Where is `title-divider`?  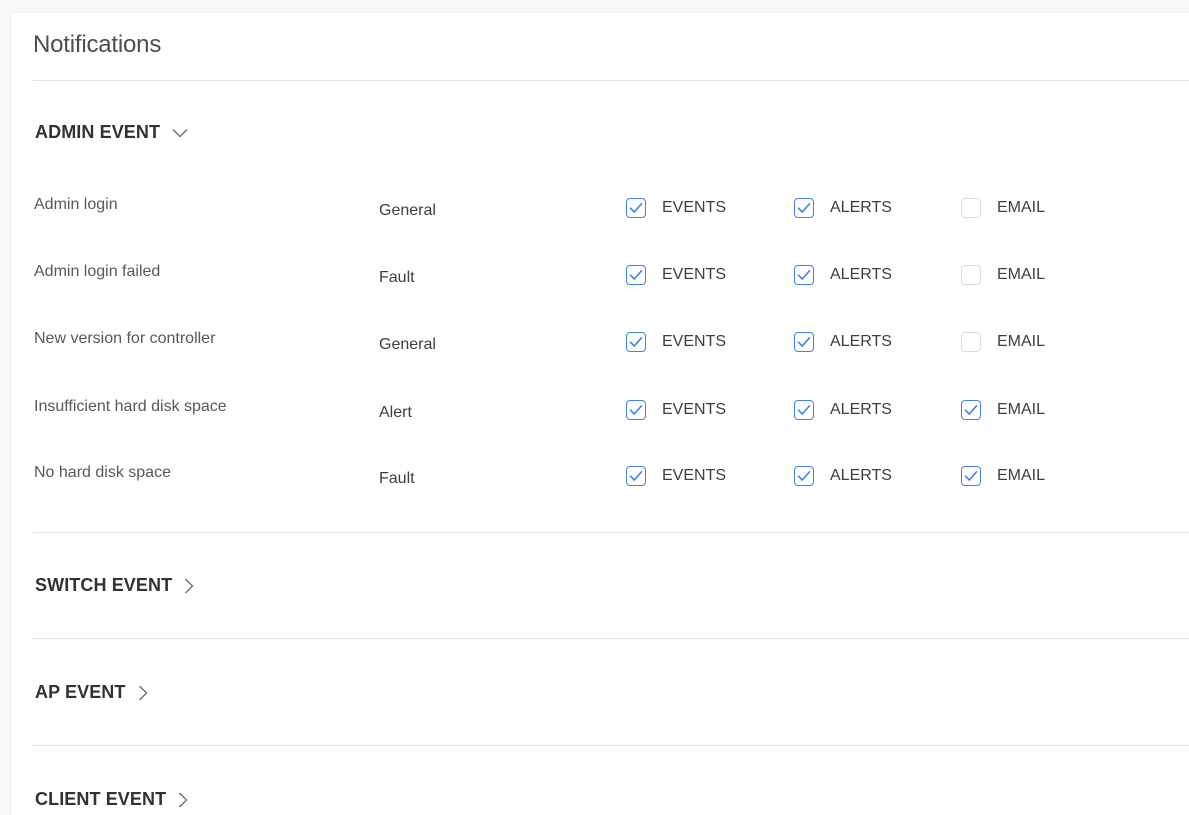 title-divider is located at coordinates (611, 80).